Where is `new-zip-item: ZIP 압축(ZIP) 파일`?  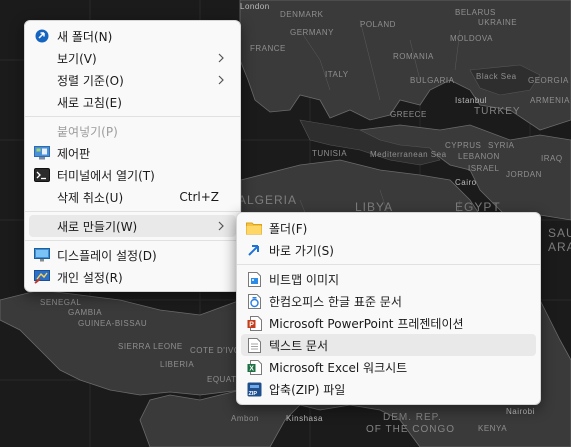
new-zip-item: ZIP 압축(ZIP) 파일 is located at coordinates (388, 389).